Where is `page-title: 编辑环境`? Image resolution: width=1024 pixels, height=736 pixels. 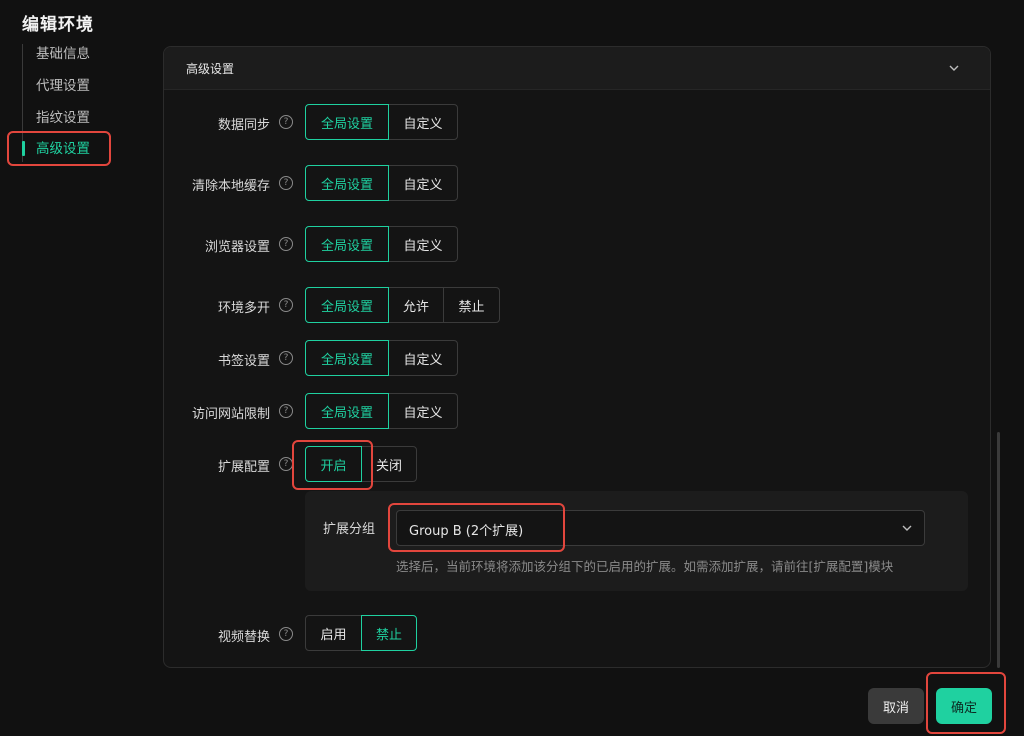 page-title: 编辑环境 is located at coordinates (58, 25).